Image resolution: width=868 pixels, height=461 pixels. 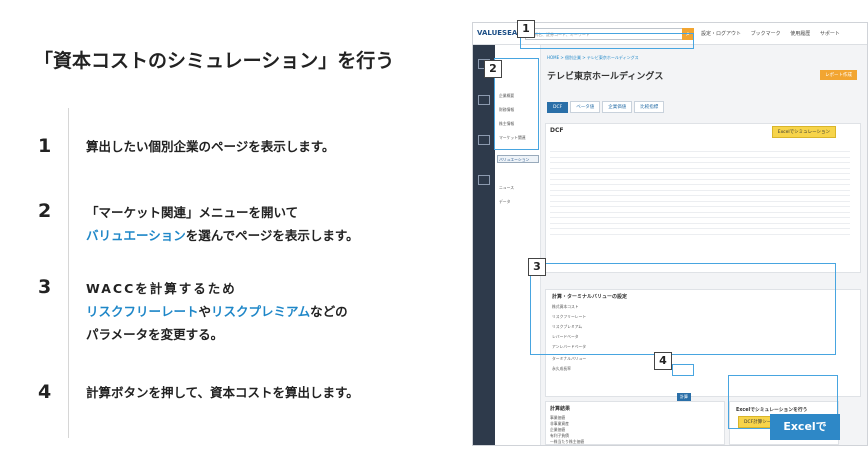 What do you see at coordinates (593, 58) in the screenshot?
I see `breadcrumb: HOME > 個別企業 > テレビ東京ホールディングス` at bounding box center [593, 58].